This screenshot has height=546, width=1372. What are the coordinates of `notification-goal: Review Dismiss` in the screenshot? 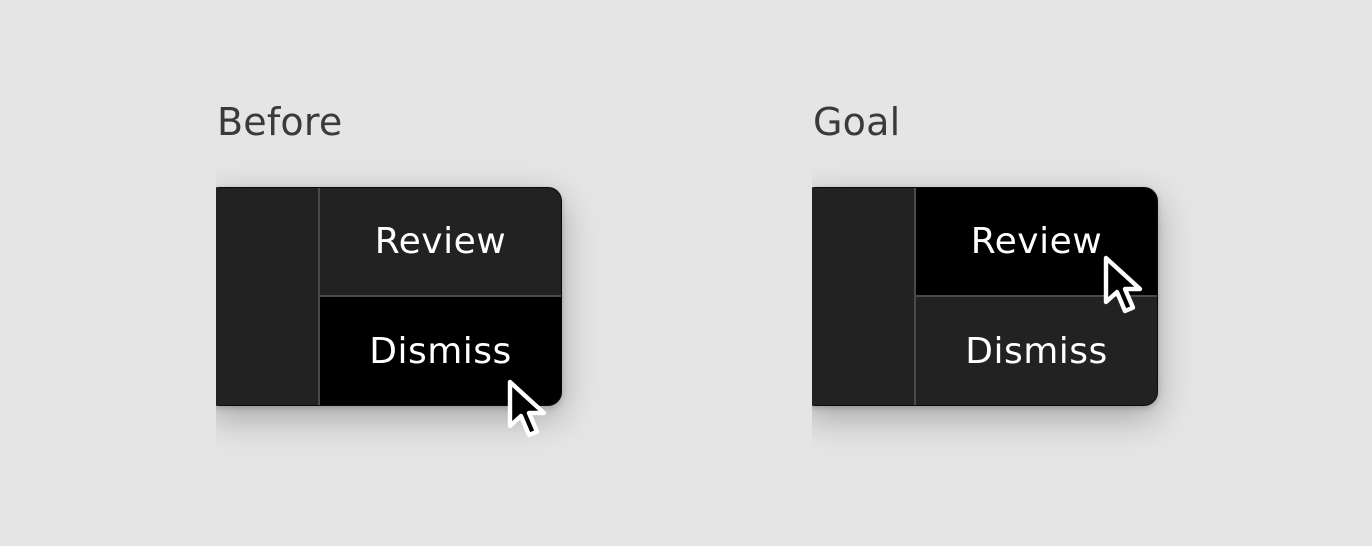 It's located at (985, 296).